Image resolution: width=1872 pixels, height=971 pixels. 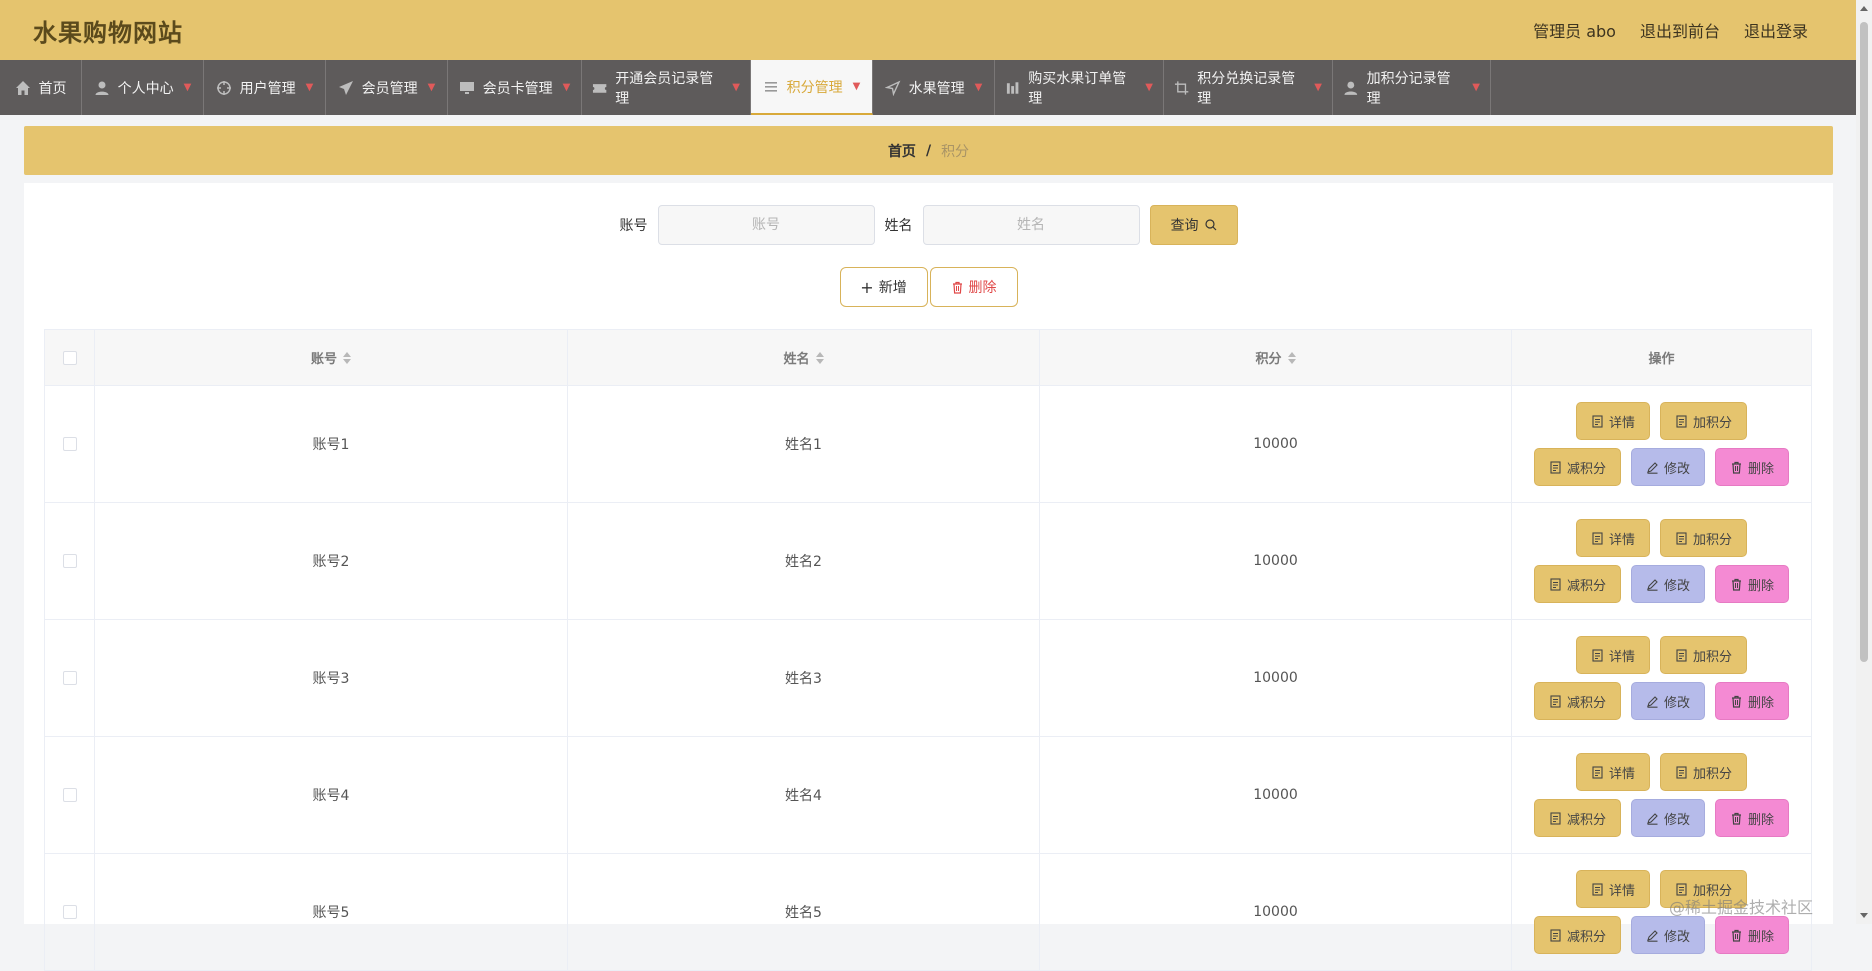 I want to click on home-icon, so click(x=22, y=87).